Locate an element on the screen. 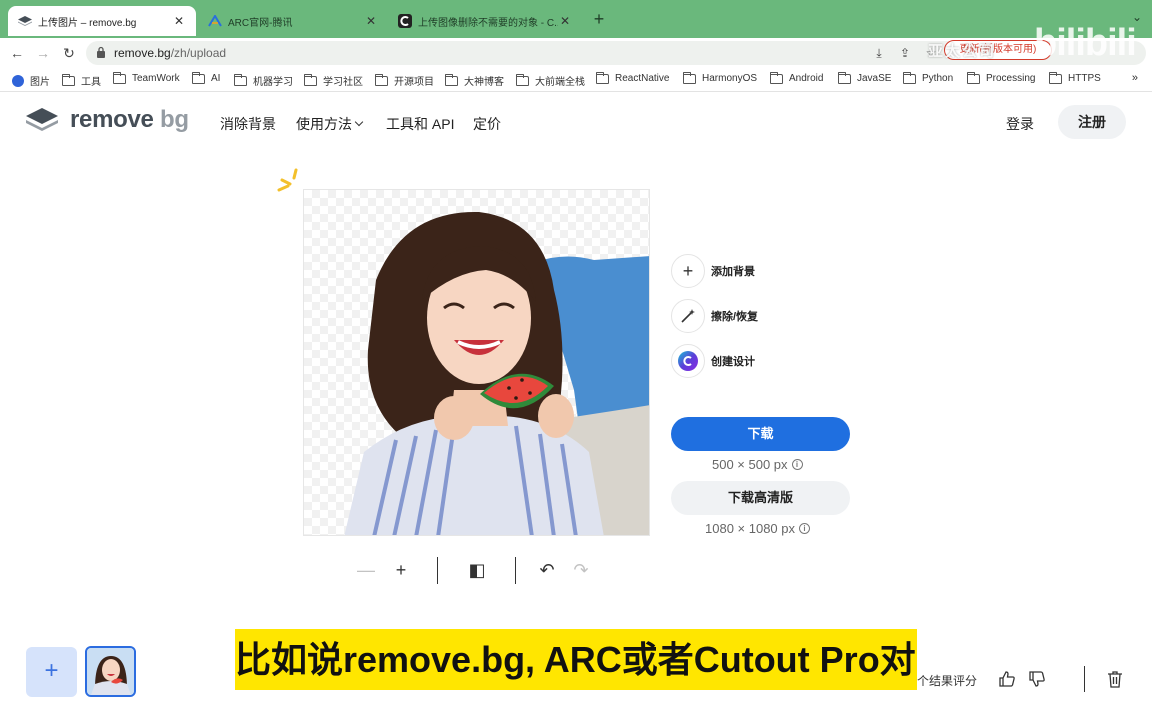 Image resolution: width=1152 pixels, height=720 pixels. add-background-action: + 添加背景 is located at coordinates (713, 271).